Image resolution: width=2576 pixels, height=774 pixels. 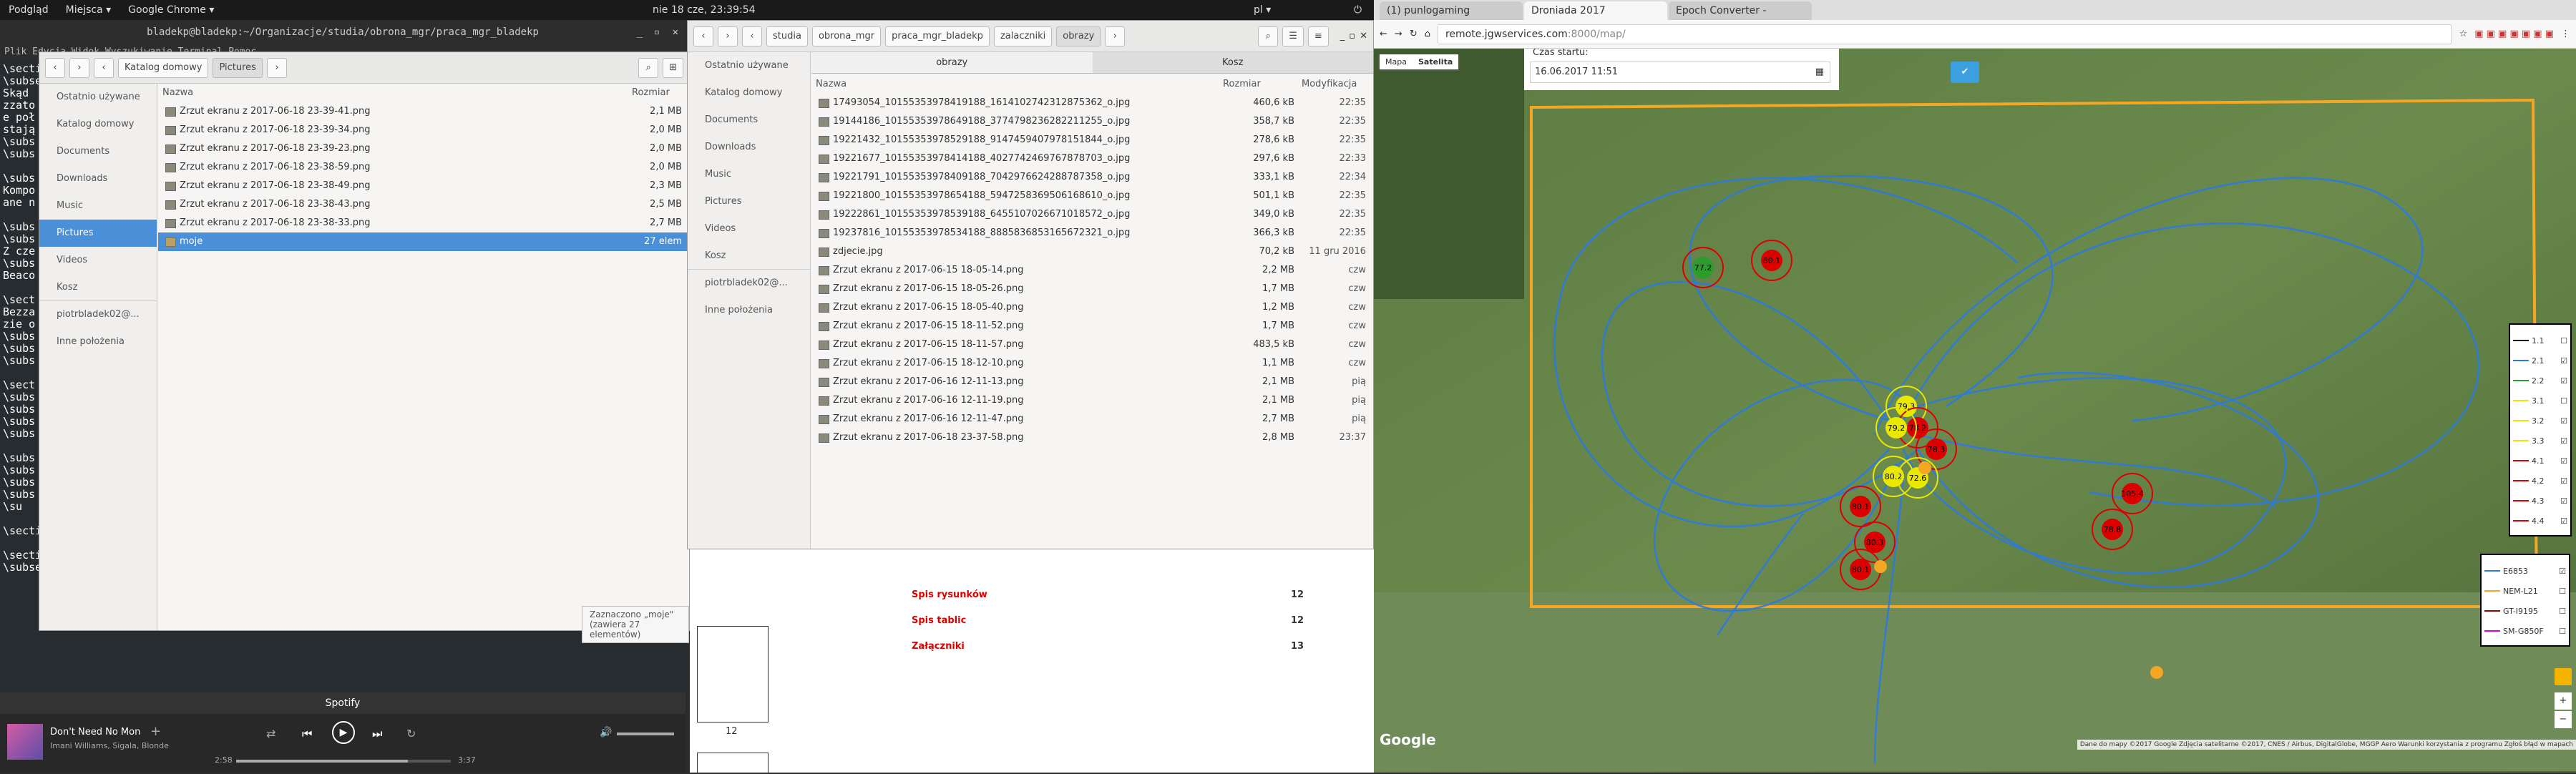 I want to click on legend-item: 4.1 ☑, so click(x=2540, y=461).